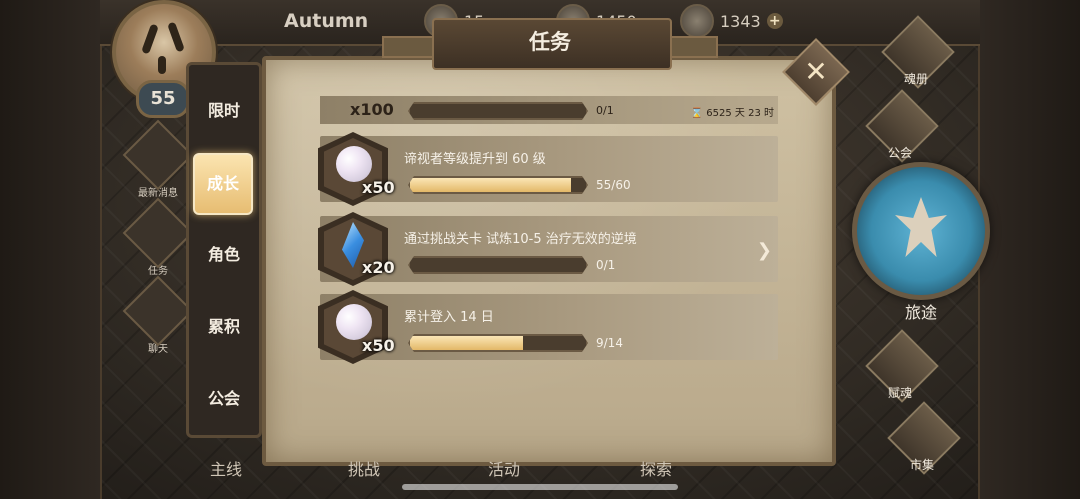  I want to click on player-name: Autumn, so click(326, 21).